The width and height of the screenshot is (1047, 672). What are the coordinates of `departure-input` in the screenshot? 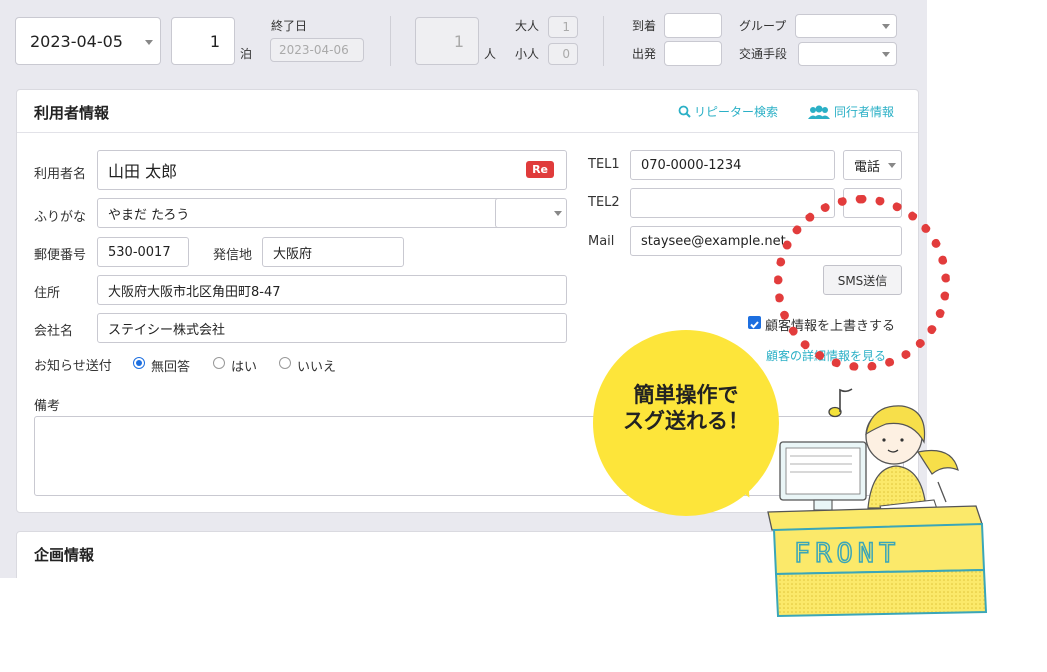 It's located at (693, 53).